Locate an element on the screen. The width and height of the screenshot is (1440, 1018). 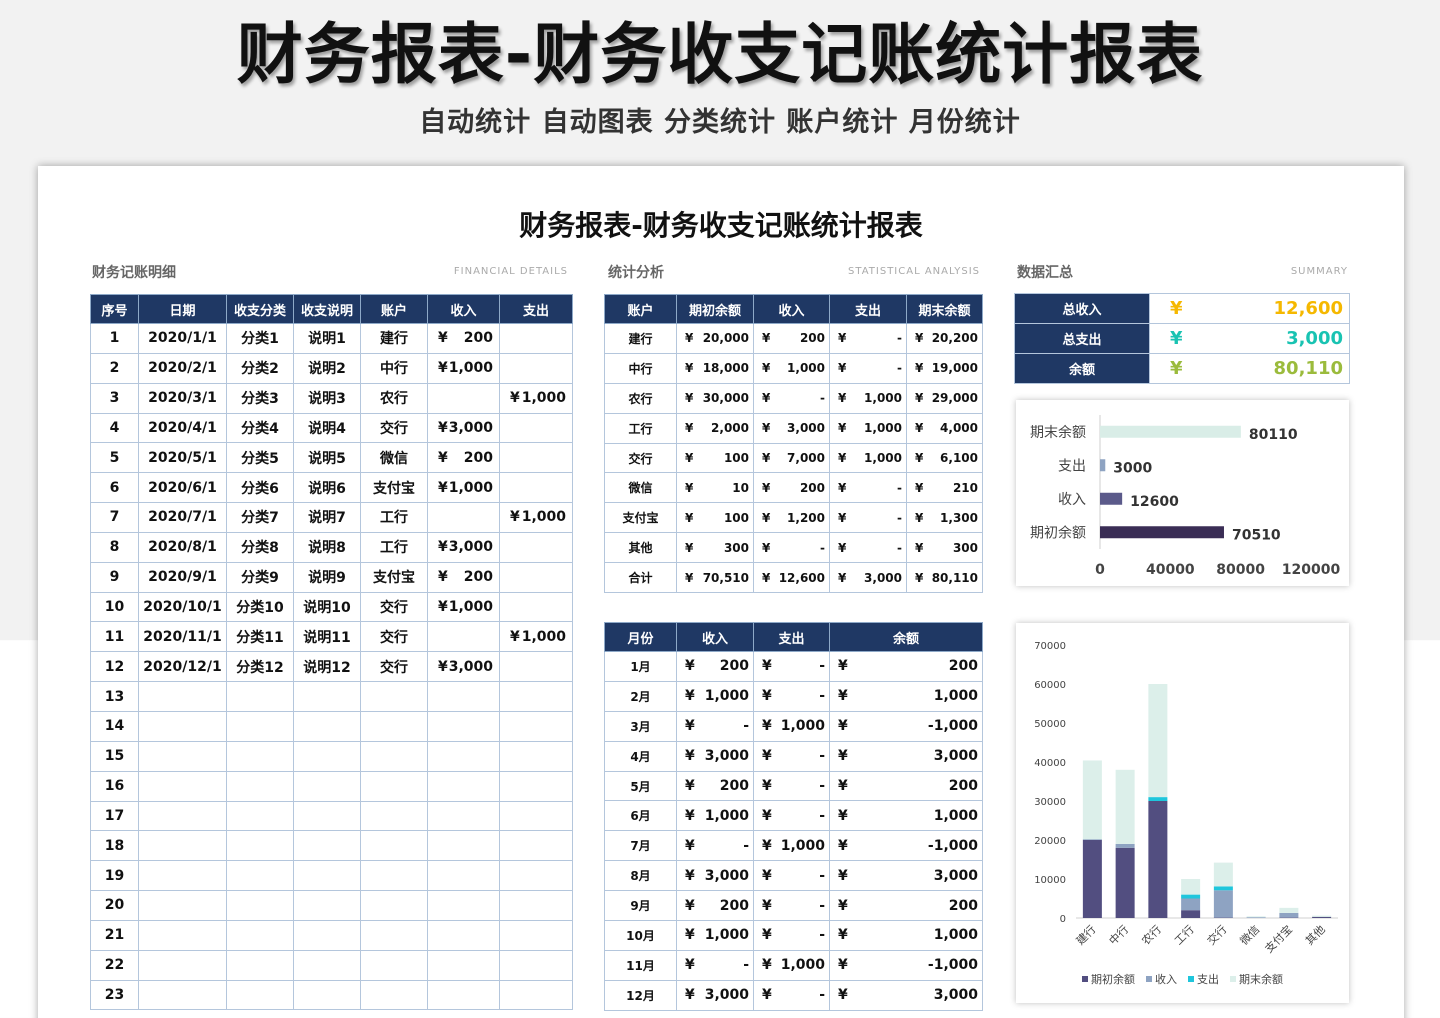
account-amount-cell-wrap: ¥29,000 is located at coordinates (945, 398).